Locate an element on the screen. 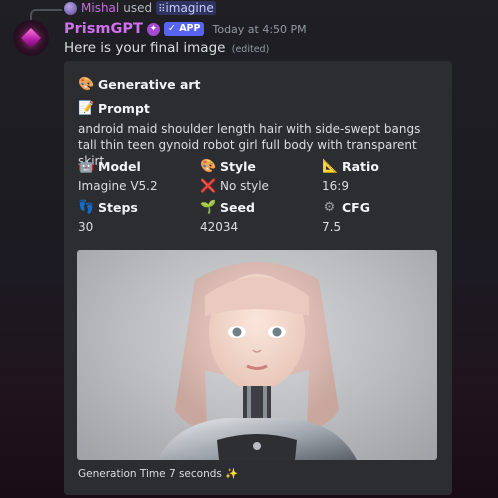 The width and height of the screenshot is (498, 498). model-label: 🤖 Model is located at coordinates (109, 166).